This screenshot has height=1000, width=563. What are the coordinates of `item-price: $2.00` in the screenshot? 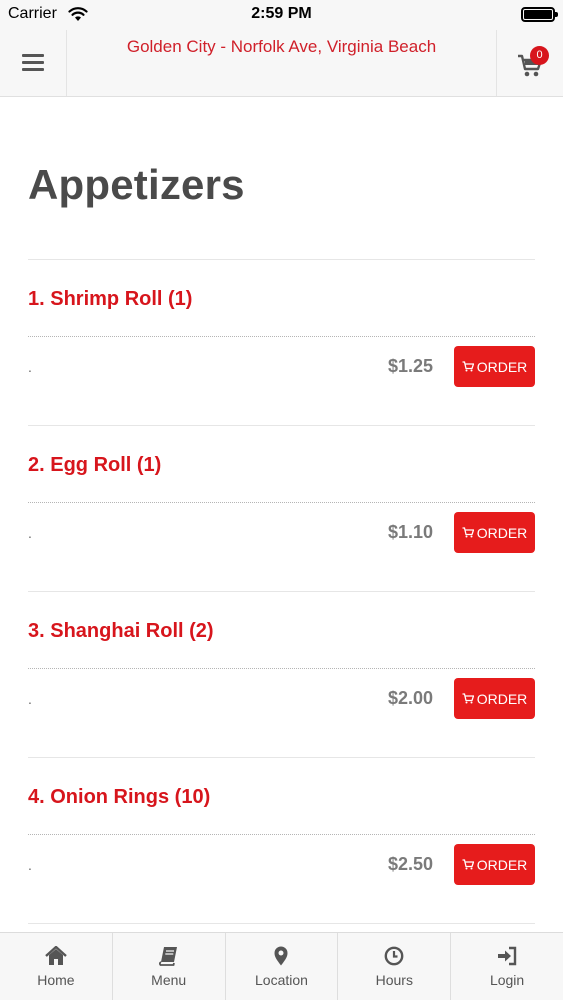 It's located at (410, 698).